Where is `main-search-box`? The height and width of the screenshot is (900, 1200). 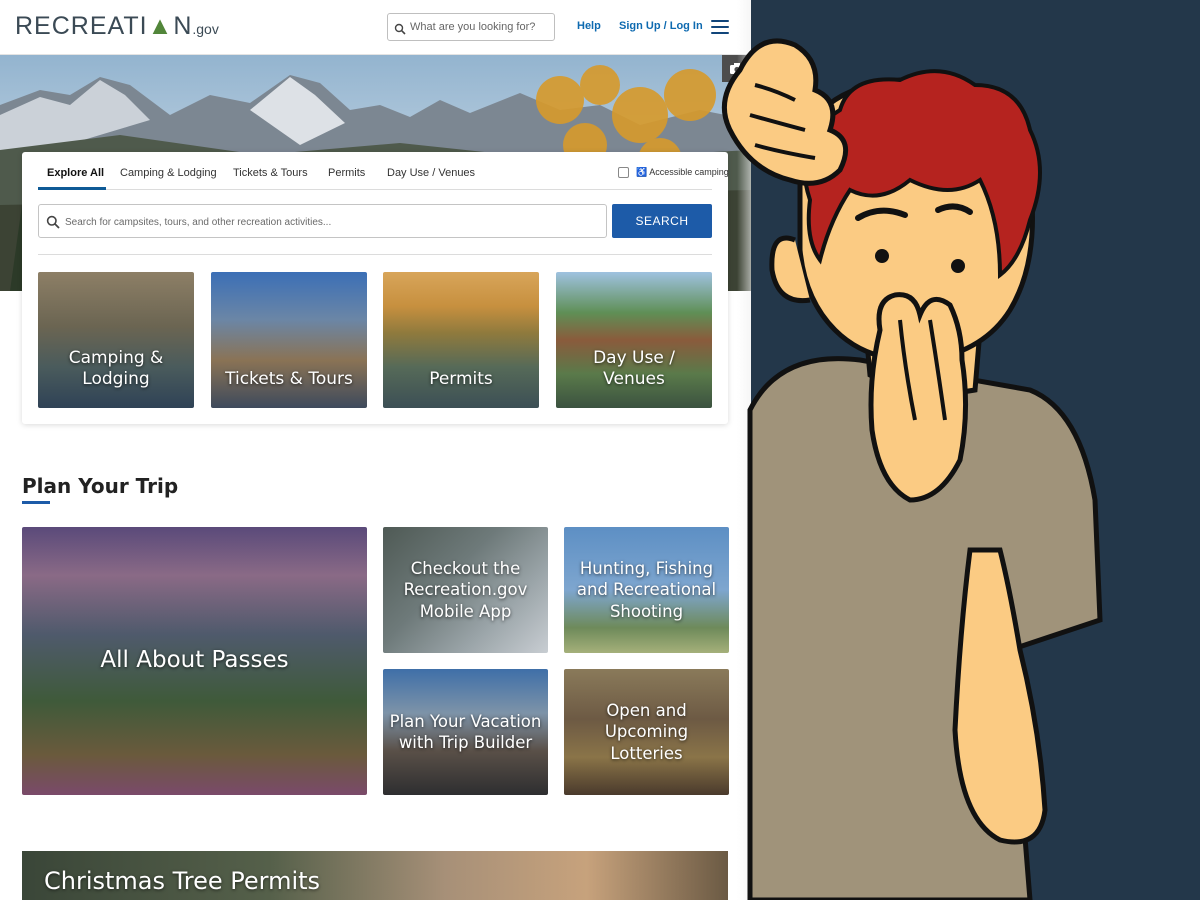 main-search-box is located at coordinates (322, 221).